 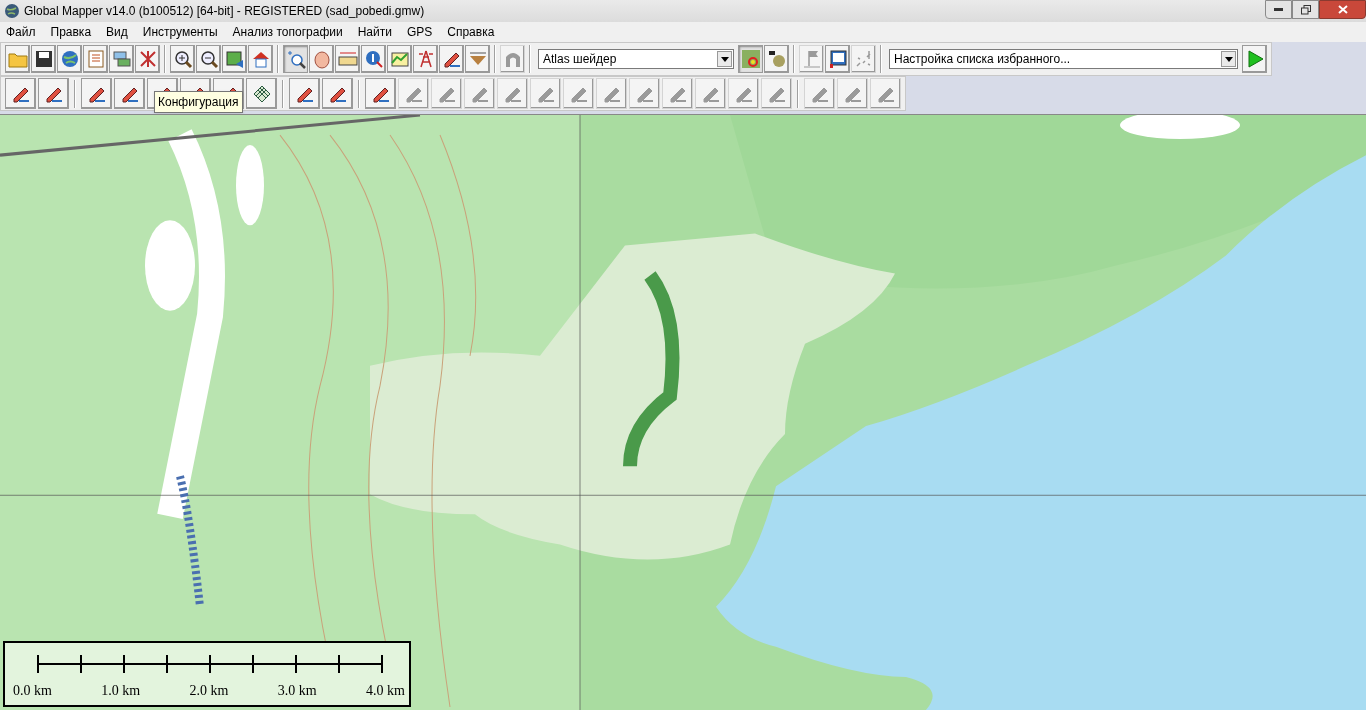 What do you see at coordinates (209, 691) in the screenshot?
I see `scale-label: 2.0 km` at bounding box center [209, 691].